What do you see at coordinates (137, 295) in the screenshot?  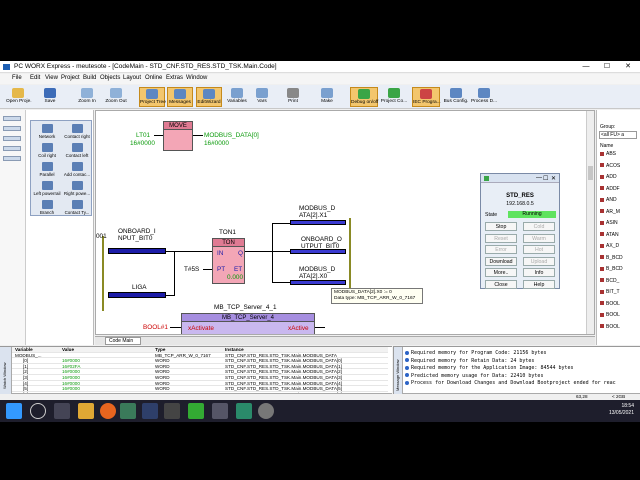 I see `contact-liga` at bounding box center [137, 295].